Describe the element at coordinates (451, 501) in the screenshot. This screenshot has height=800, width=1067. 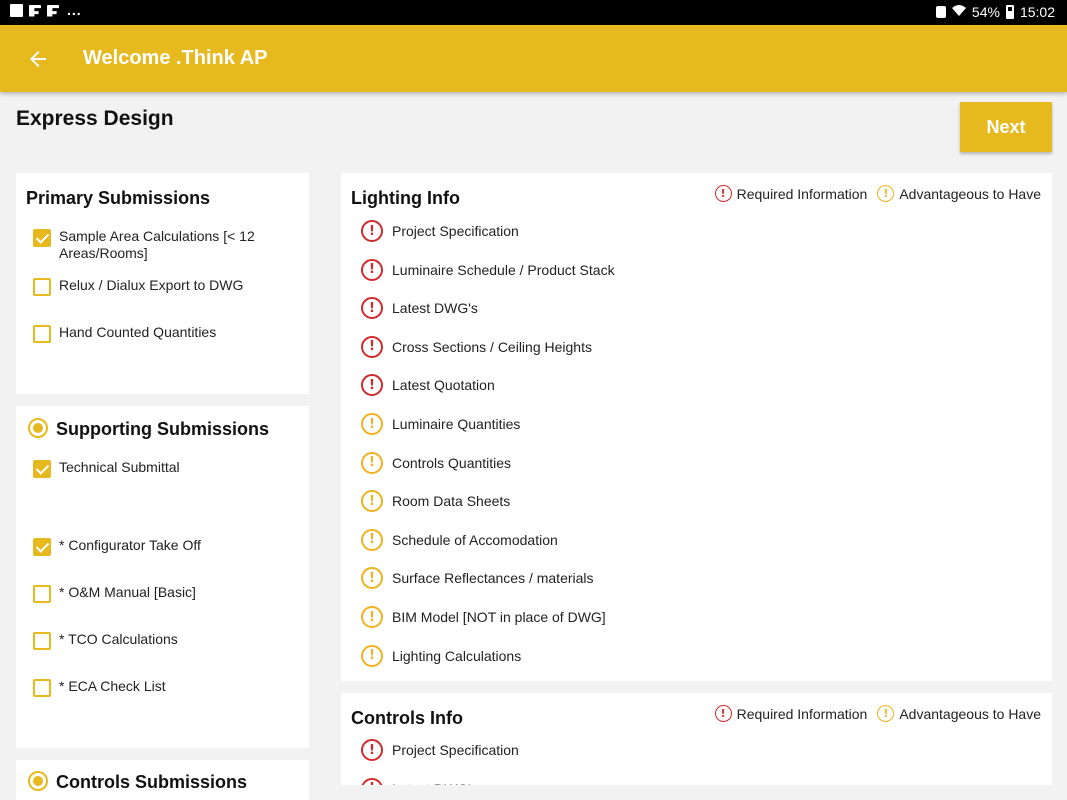
I see `info-item-label: Room Data Sheets` at that location.